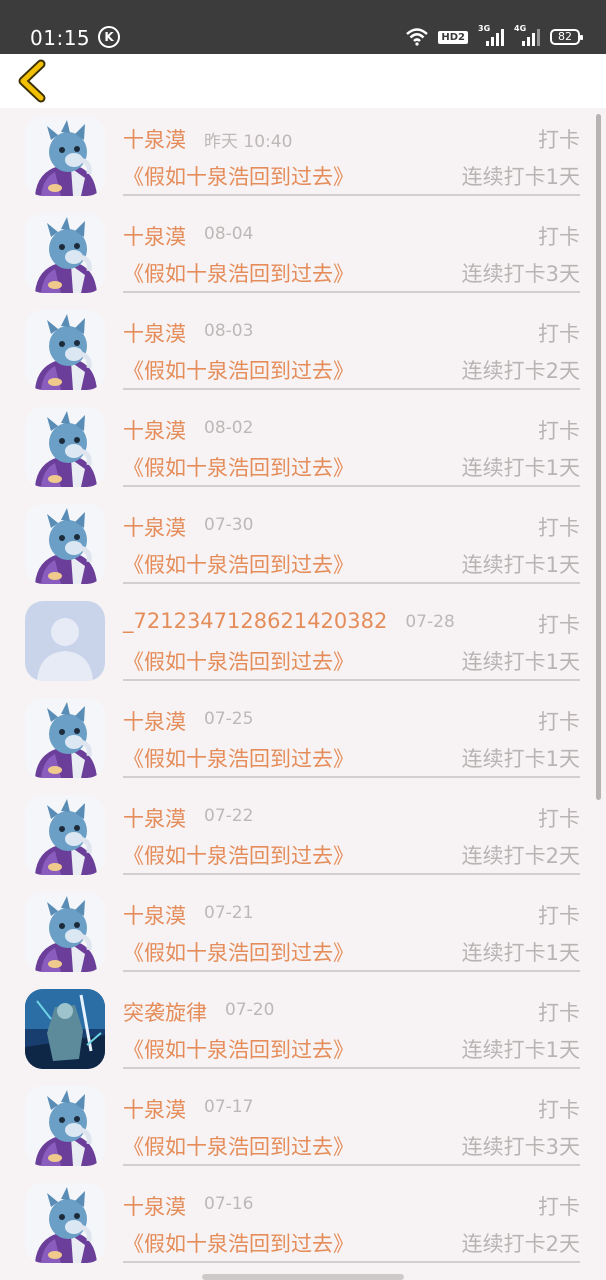  What do you see at coordinates (229, 331) in the screenshot?
I see `checkin-date: 08-03` at bounding box center [229, 331].